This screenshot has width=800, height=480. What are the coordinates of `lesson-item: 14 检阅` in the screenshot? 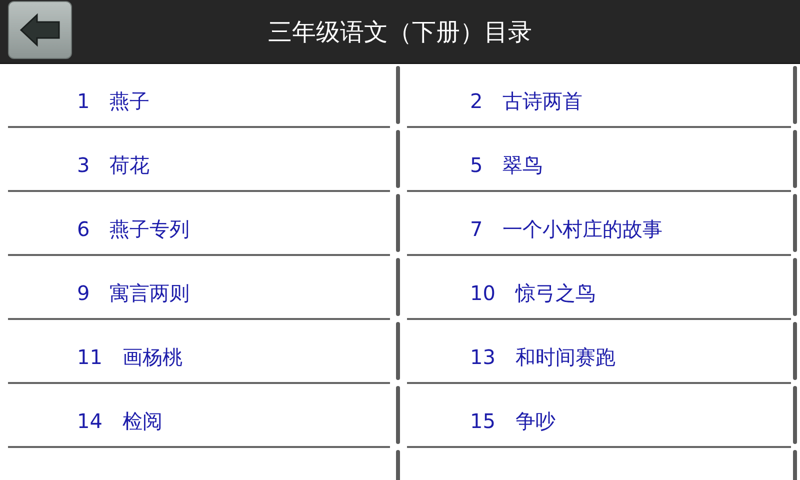 It's located at (199, 416).